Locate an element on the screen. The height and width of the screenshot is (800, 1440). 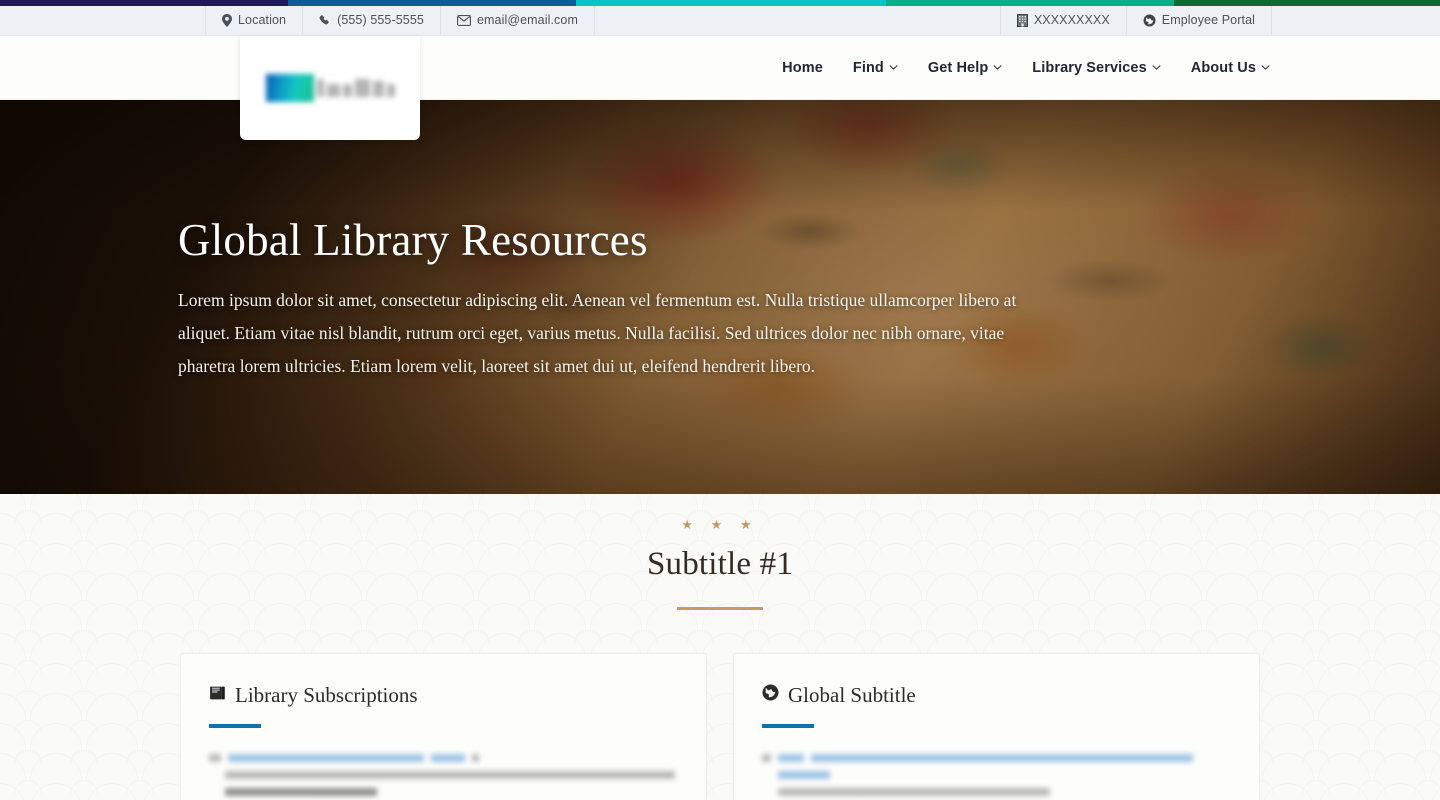
utility-bar-right-group: XXXXXXXXX Employee Portal is located at coordinates (1135, 20).